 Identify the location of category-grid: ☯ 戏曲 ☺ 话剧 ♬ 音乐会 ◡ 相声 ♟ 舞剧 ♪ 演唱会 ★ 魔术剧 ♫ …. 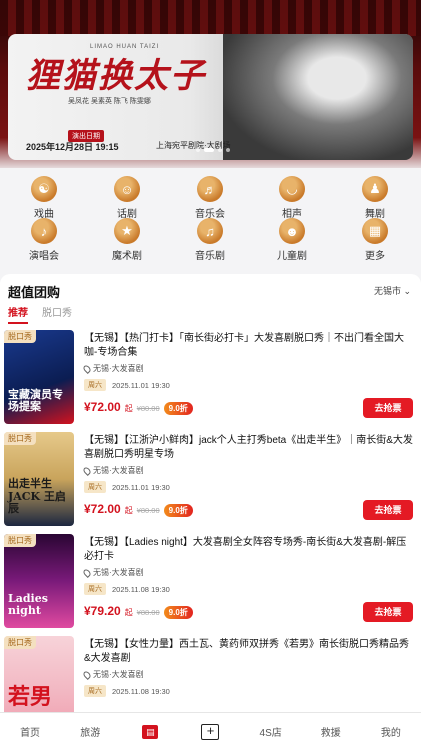
(210, 218).